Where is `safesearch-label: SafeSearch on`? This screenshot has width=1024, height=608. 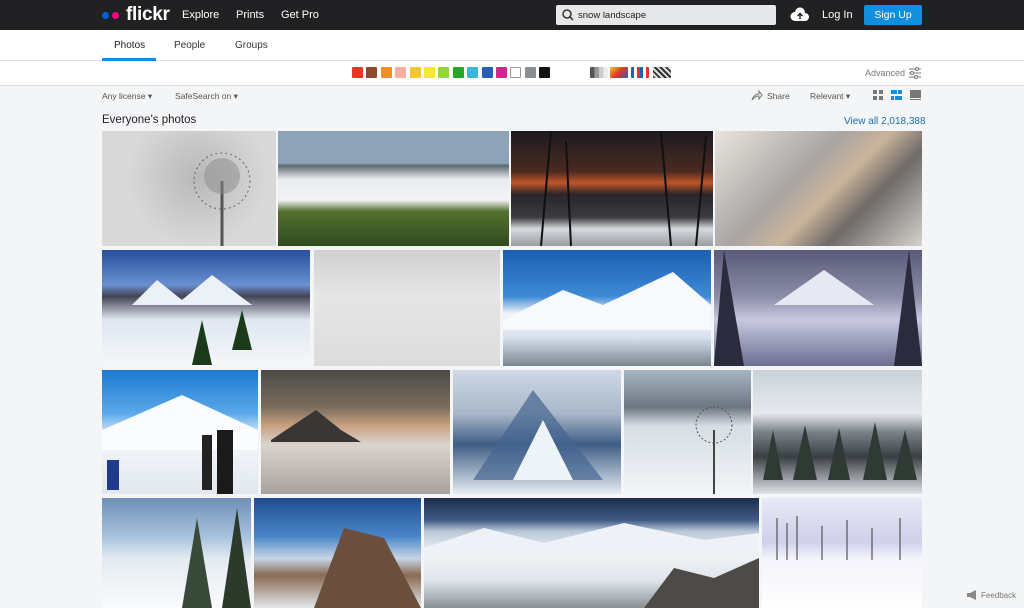 safesearch-label: SafeSearch on is located at coordinates (203, 96).